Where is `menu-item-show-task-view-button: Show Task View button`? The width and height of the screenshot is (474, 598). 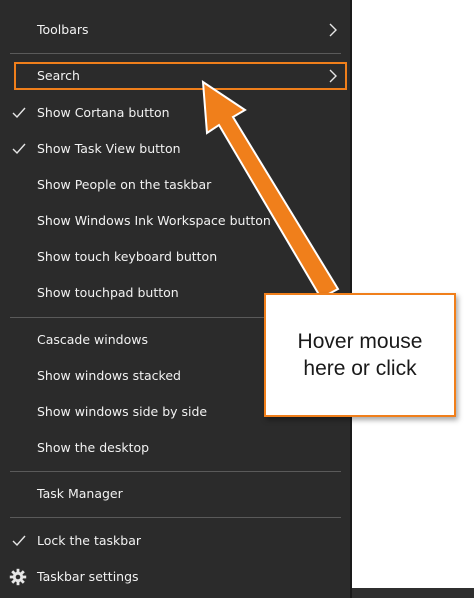 menu-item-show-task-view-button: Show Task View button is located at coordinates (175, 149).